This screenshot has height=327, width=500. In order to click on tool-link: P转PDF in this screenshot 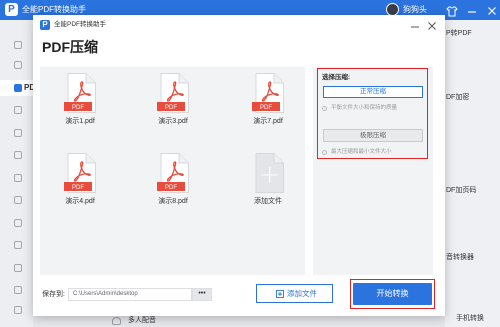, I will do `click(459, 33)`.